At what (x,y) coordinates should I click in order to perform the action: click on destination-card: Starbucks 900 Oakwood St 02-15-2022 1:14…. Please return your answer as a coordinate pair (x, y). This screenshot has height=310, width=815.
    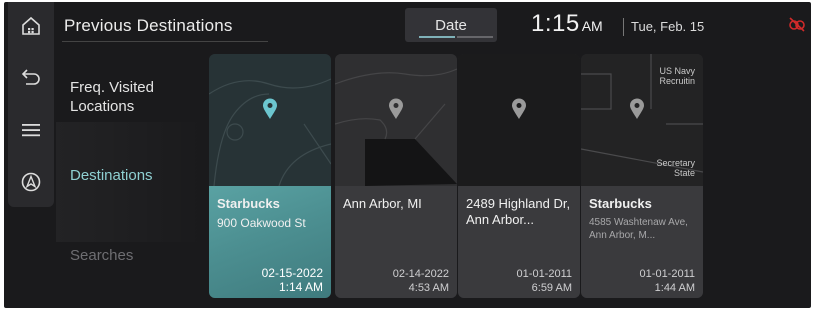
    Looking at the image, I should click on (270, 176).